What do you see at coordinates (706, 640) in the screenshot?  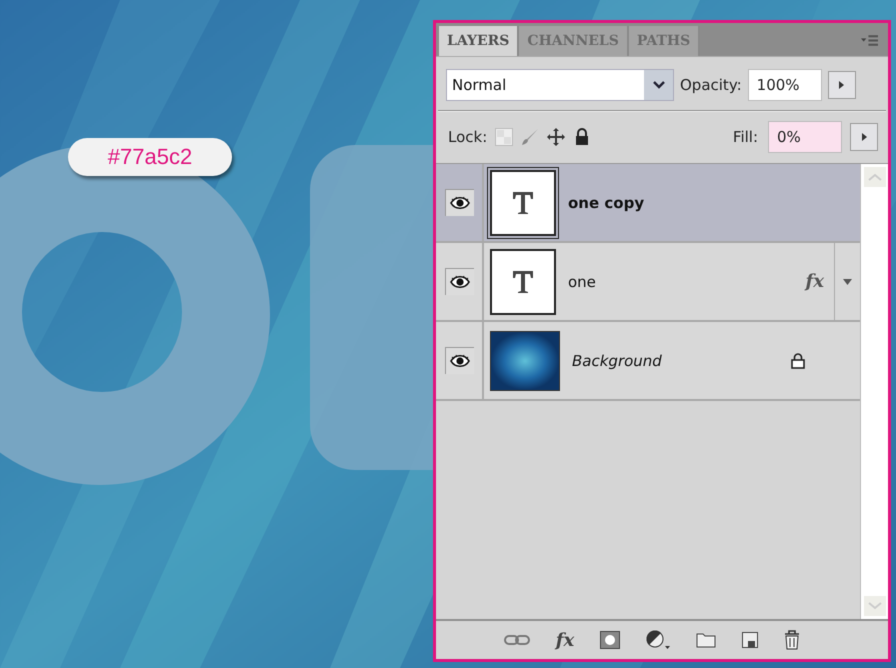 I see `folder-icon` at bounding box center [706, 640].